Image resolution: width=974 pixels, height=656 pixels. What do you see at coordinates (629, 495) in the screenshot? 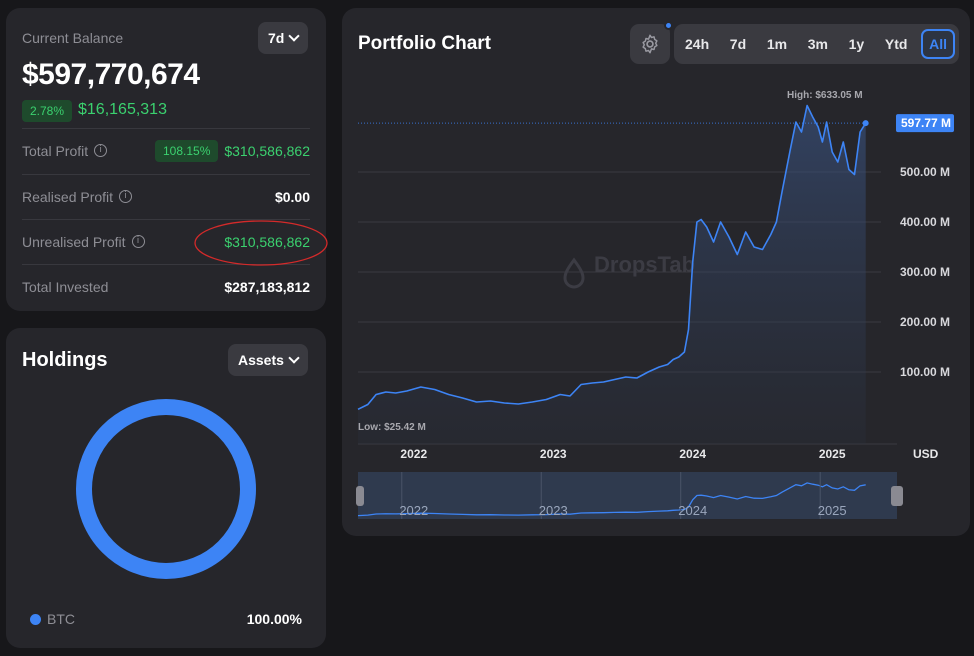
I see `chart-navigator: 2022 2023 2024 2025` at bounding box center [629, 495].